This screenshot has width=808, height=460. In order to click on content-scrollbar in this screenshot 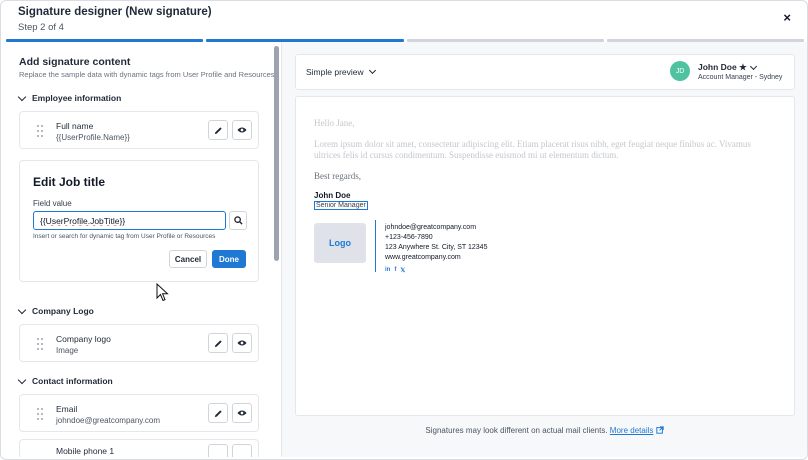, I will do `click(276, 246)`.